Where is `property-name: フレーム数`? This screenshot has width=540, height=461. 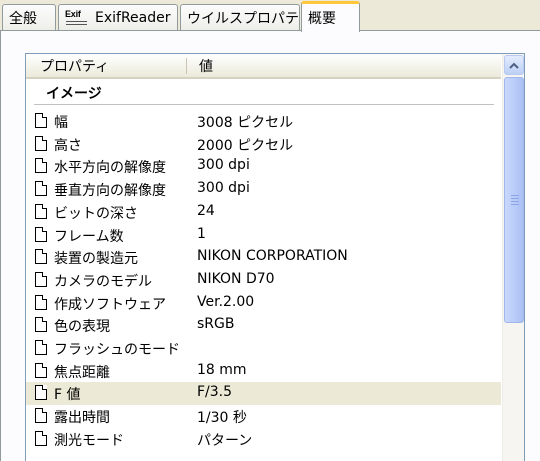
property-name: フレーム数 is located at coordinates (89, 236).